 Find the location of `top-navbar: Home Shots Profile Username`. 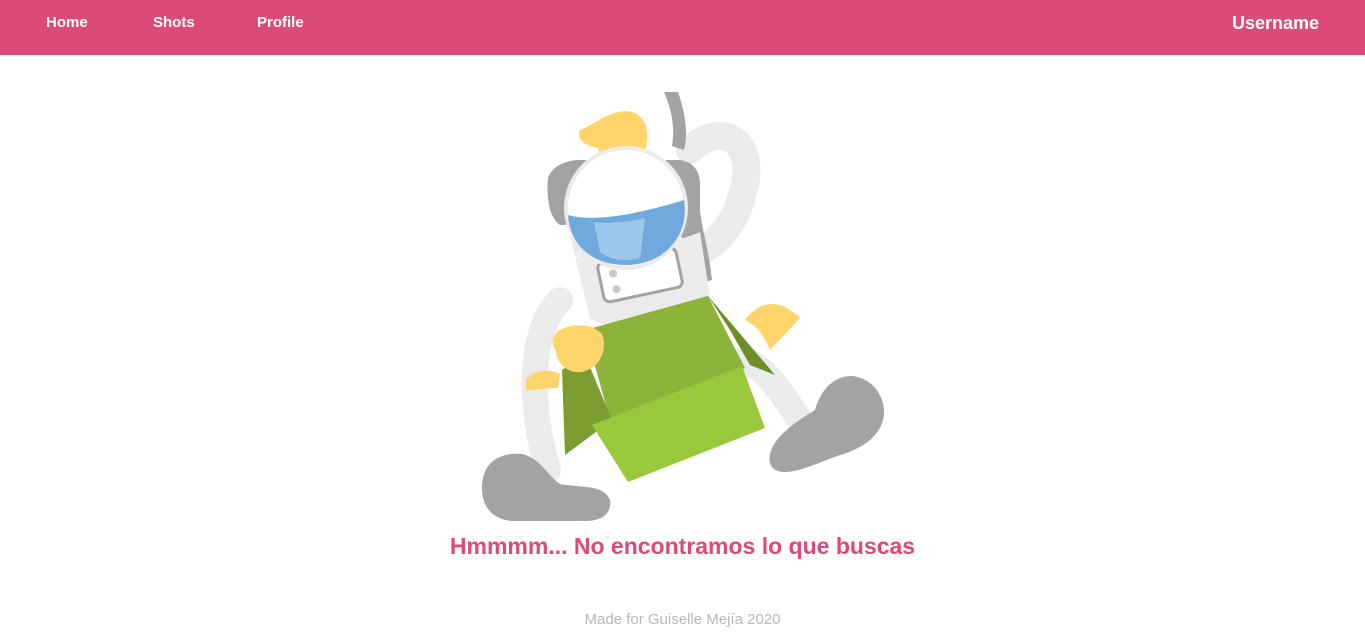

top-navbar: Home Shots Profile Username is located at coordinates (682, 27).